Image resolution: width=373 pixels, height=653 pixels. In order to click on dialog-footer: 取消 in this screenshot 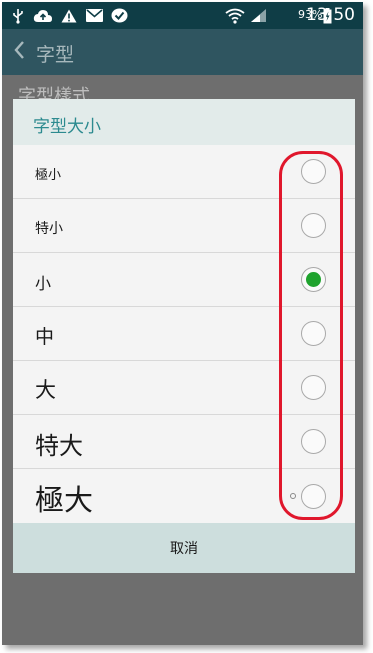, I will do `click(184, 548)`.